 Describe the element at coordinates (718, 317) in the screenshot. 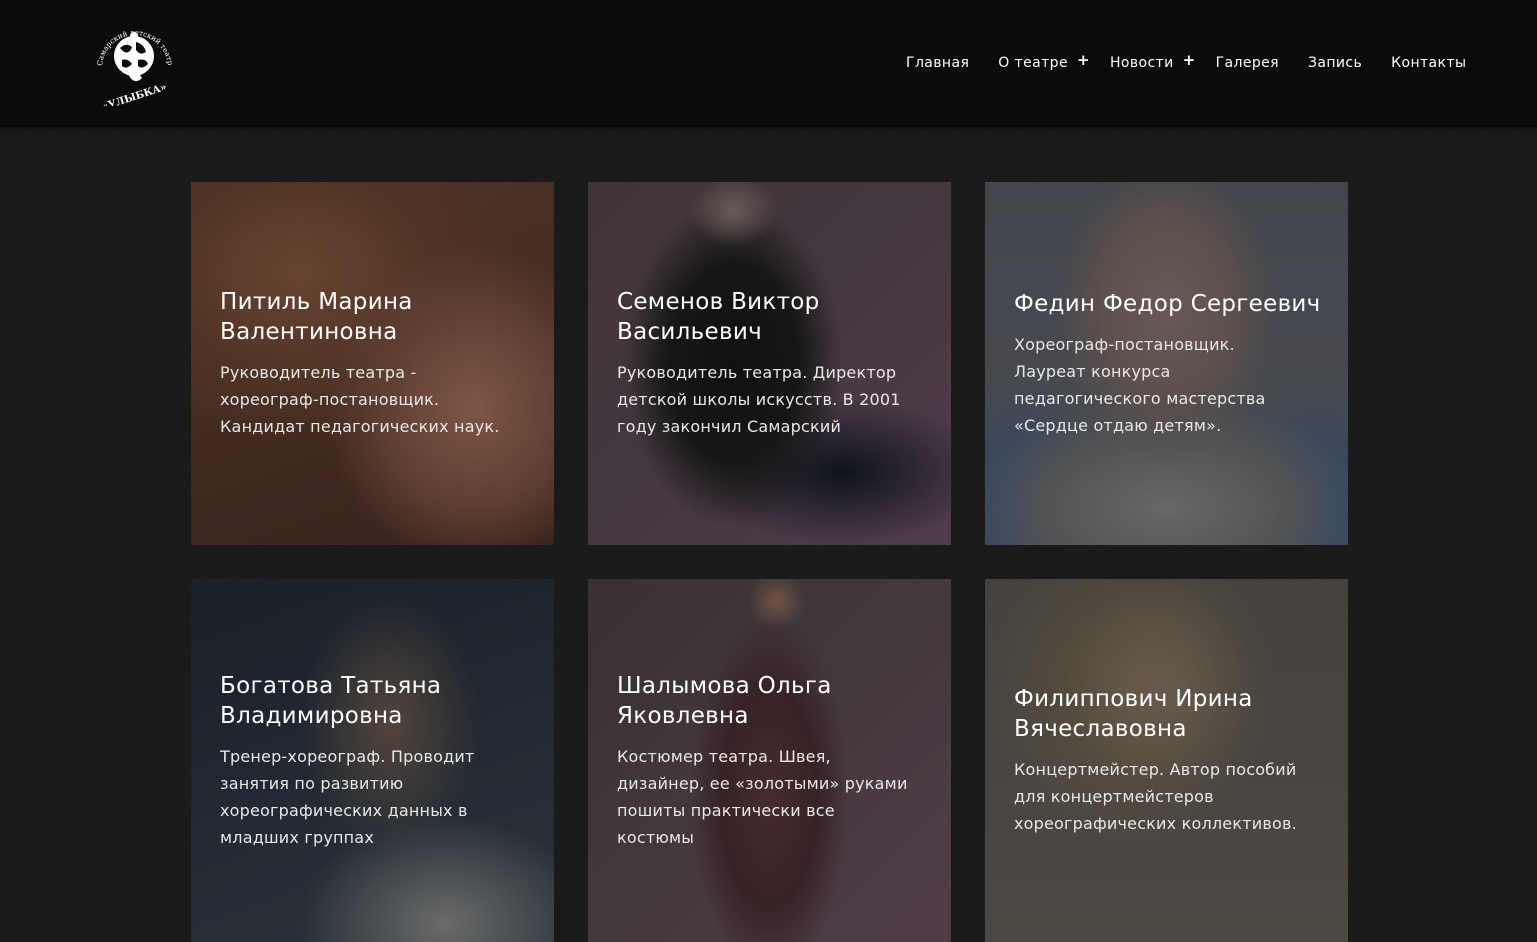

I see `team-member-name: Семенов Виктор Васильевич` at that location.